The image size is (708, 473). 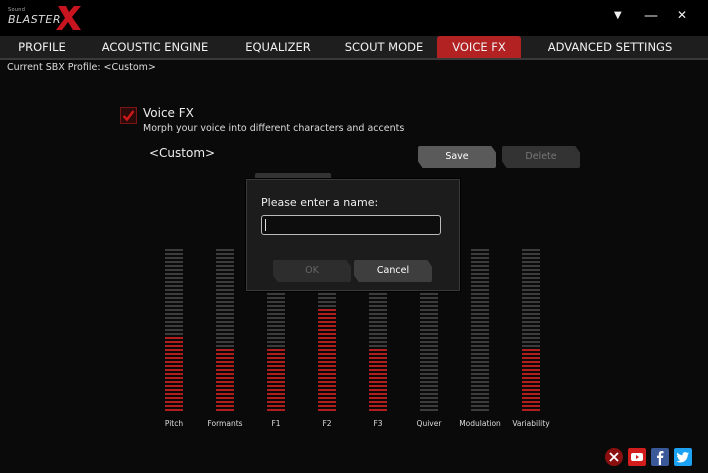 I want to click on preset-name: <Custom>, so click(x=182, y=153).